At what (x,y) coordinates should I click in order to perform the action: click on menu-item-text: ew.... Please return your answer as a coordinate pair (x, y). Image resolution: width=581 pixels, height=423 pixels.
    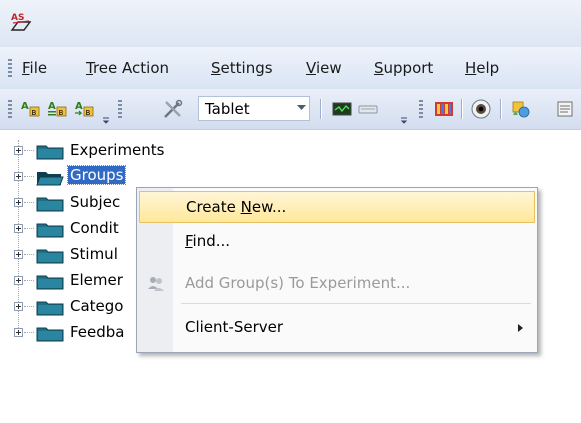
    Looking at the image, I should click on (269, 207).